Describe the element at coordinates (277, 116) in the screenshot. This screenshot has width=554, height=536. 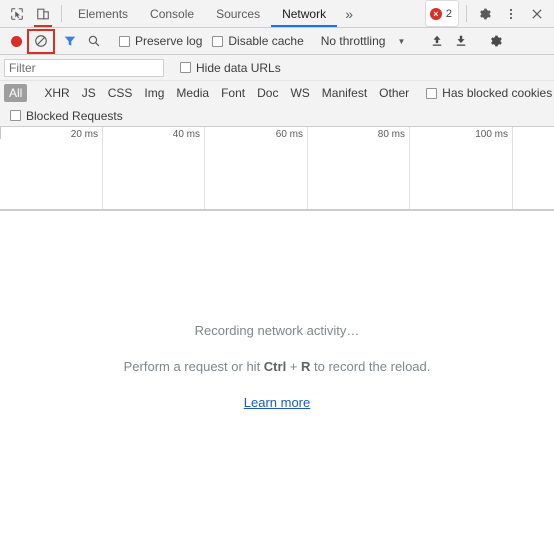
I see `blocked-requests-row: Blocked Requests` at that location.